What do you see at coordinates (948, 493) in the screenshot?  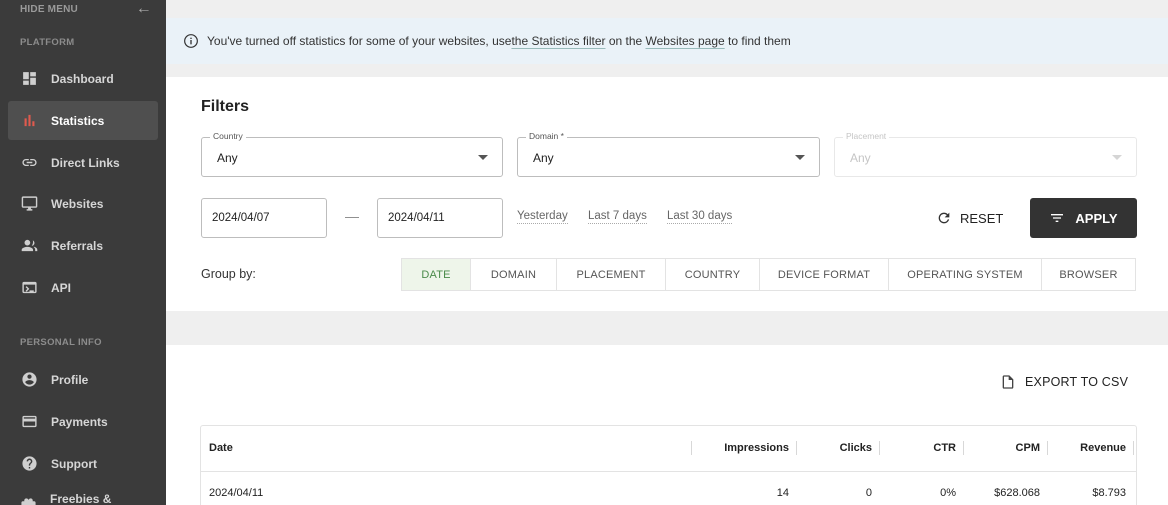 I see `cell-ctr: 0%` at bounding box center [948, 493].